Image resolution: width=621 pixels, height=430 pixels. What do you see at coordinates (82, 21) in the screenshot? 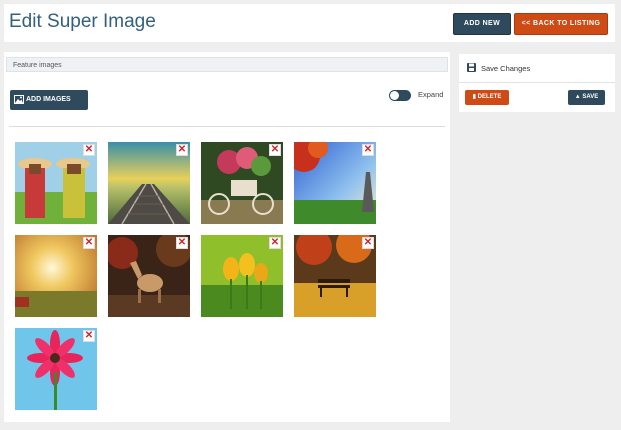
I see `page-title: Edit Super Image` at bounding box center [82, 21].